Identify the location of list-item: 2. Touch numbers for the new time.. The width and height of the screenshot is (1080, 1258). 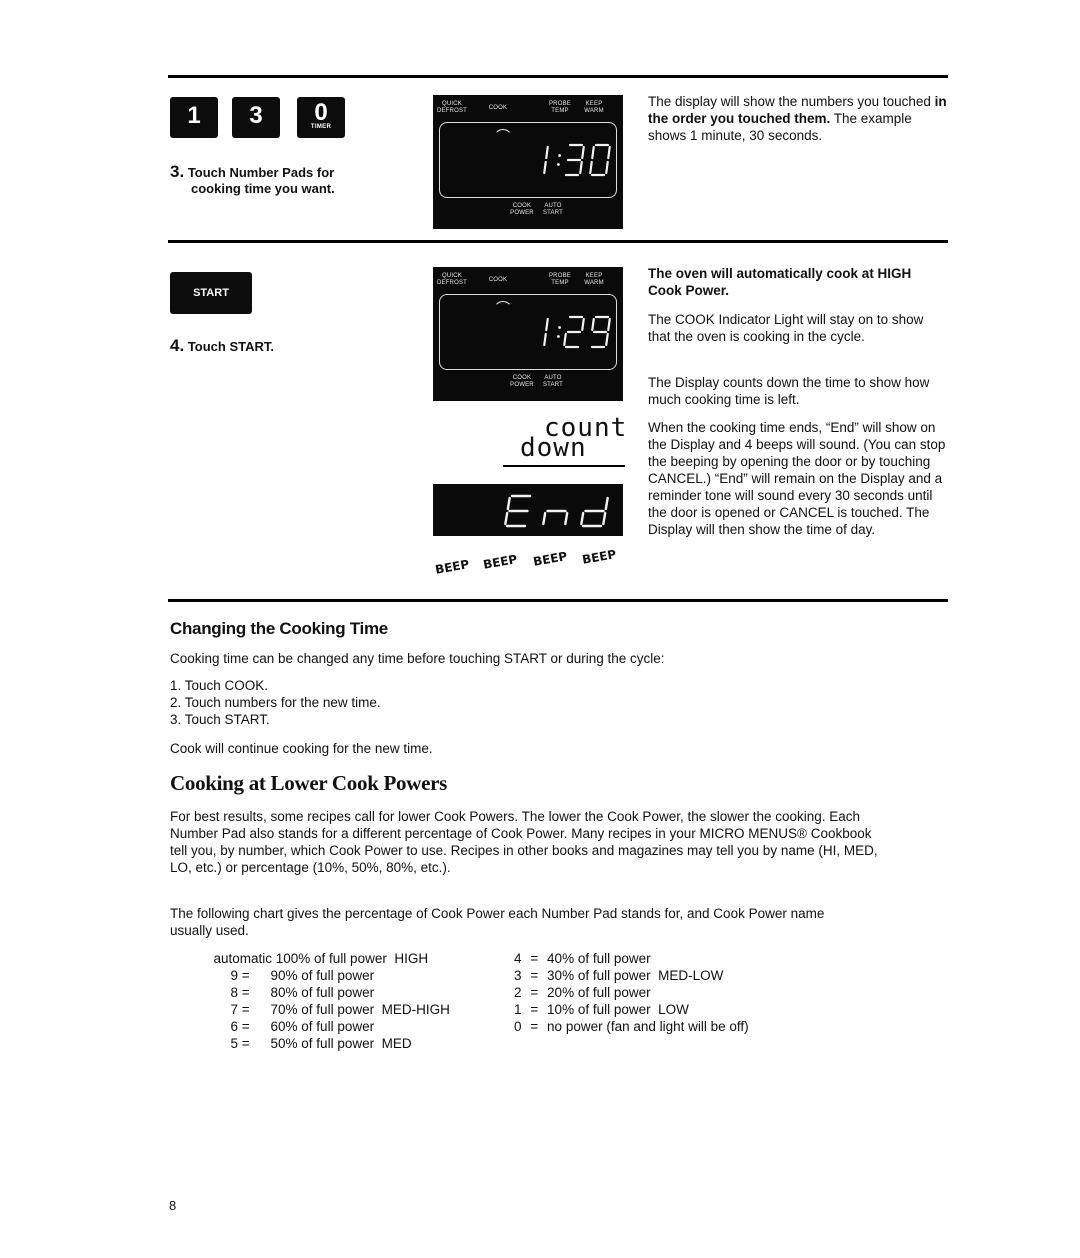
(275, 702).